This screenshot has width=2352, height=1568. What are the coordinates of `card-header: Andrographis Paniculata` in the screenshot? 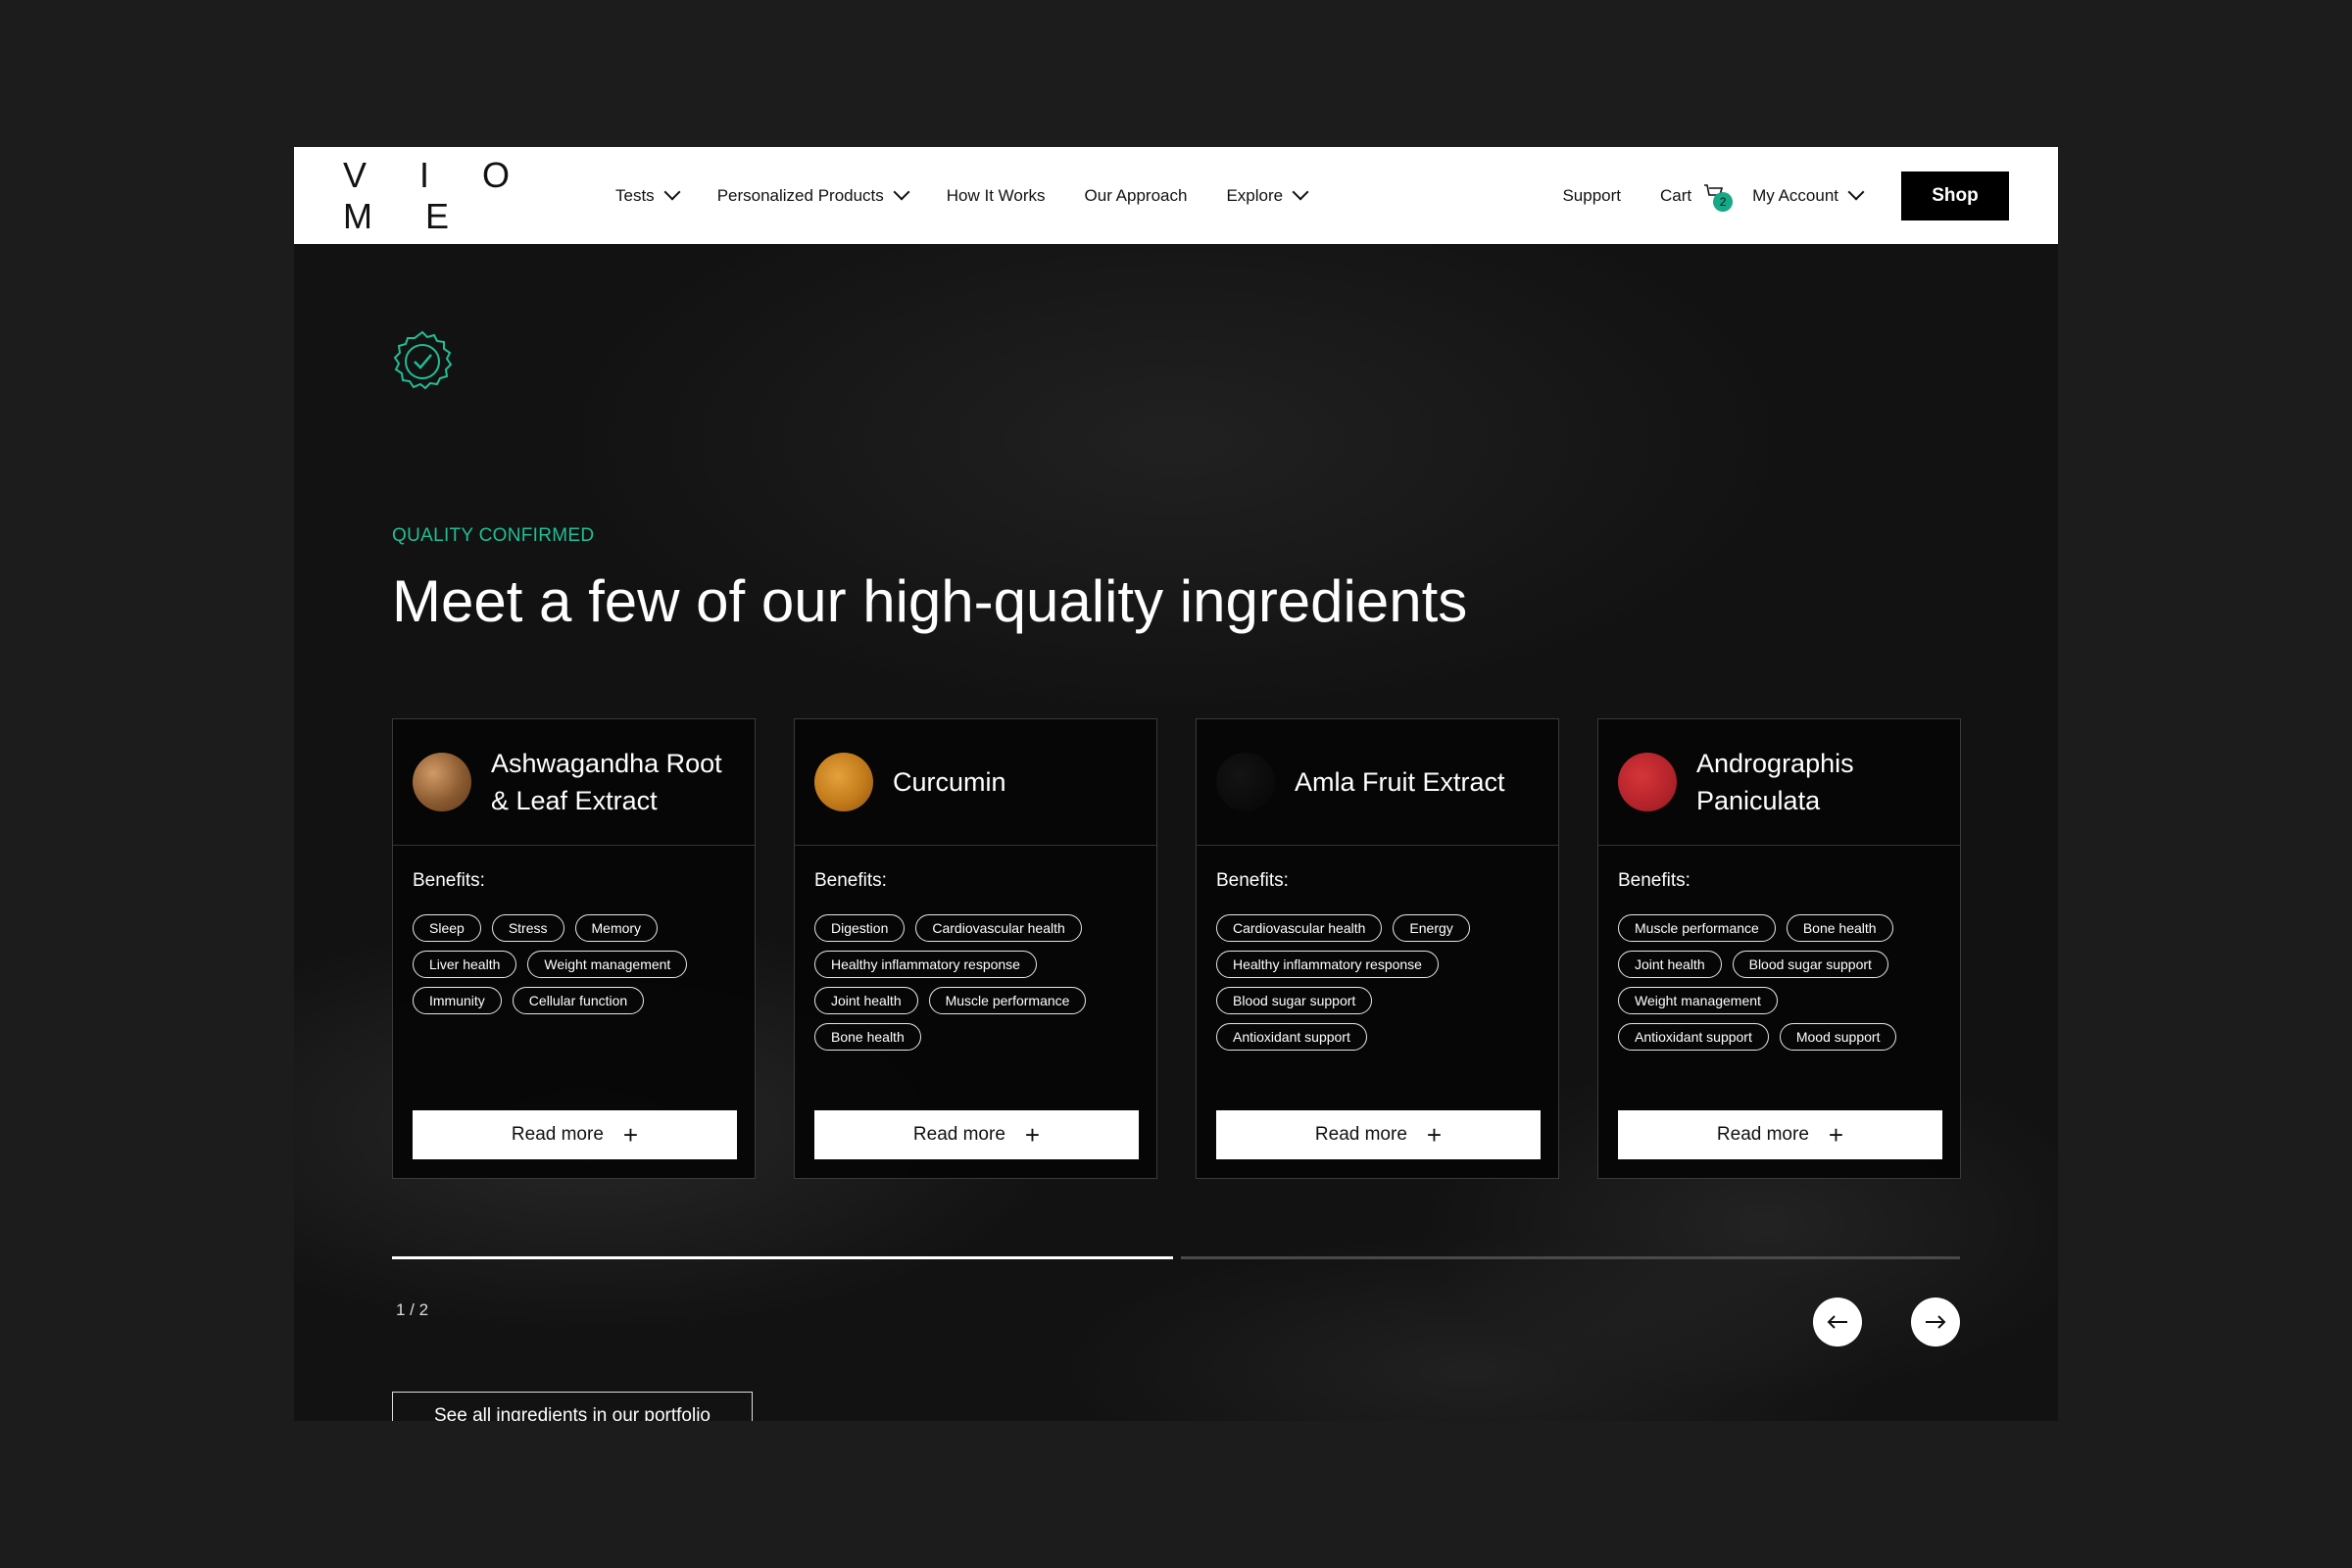 It's located at (1779, 782).